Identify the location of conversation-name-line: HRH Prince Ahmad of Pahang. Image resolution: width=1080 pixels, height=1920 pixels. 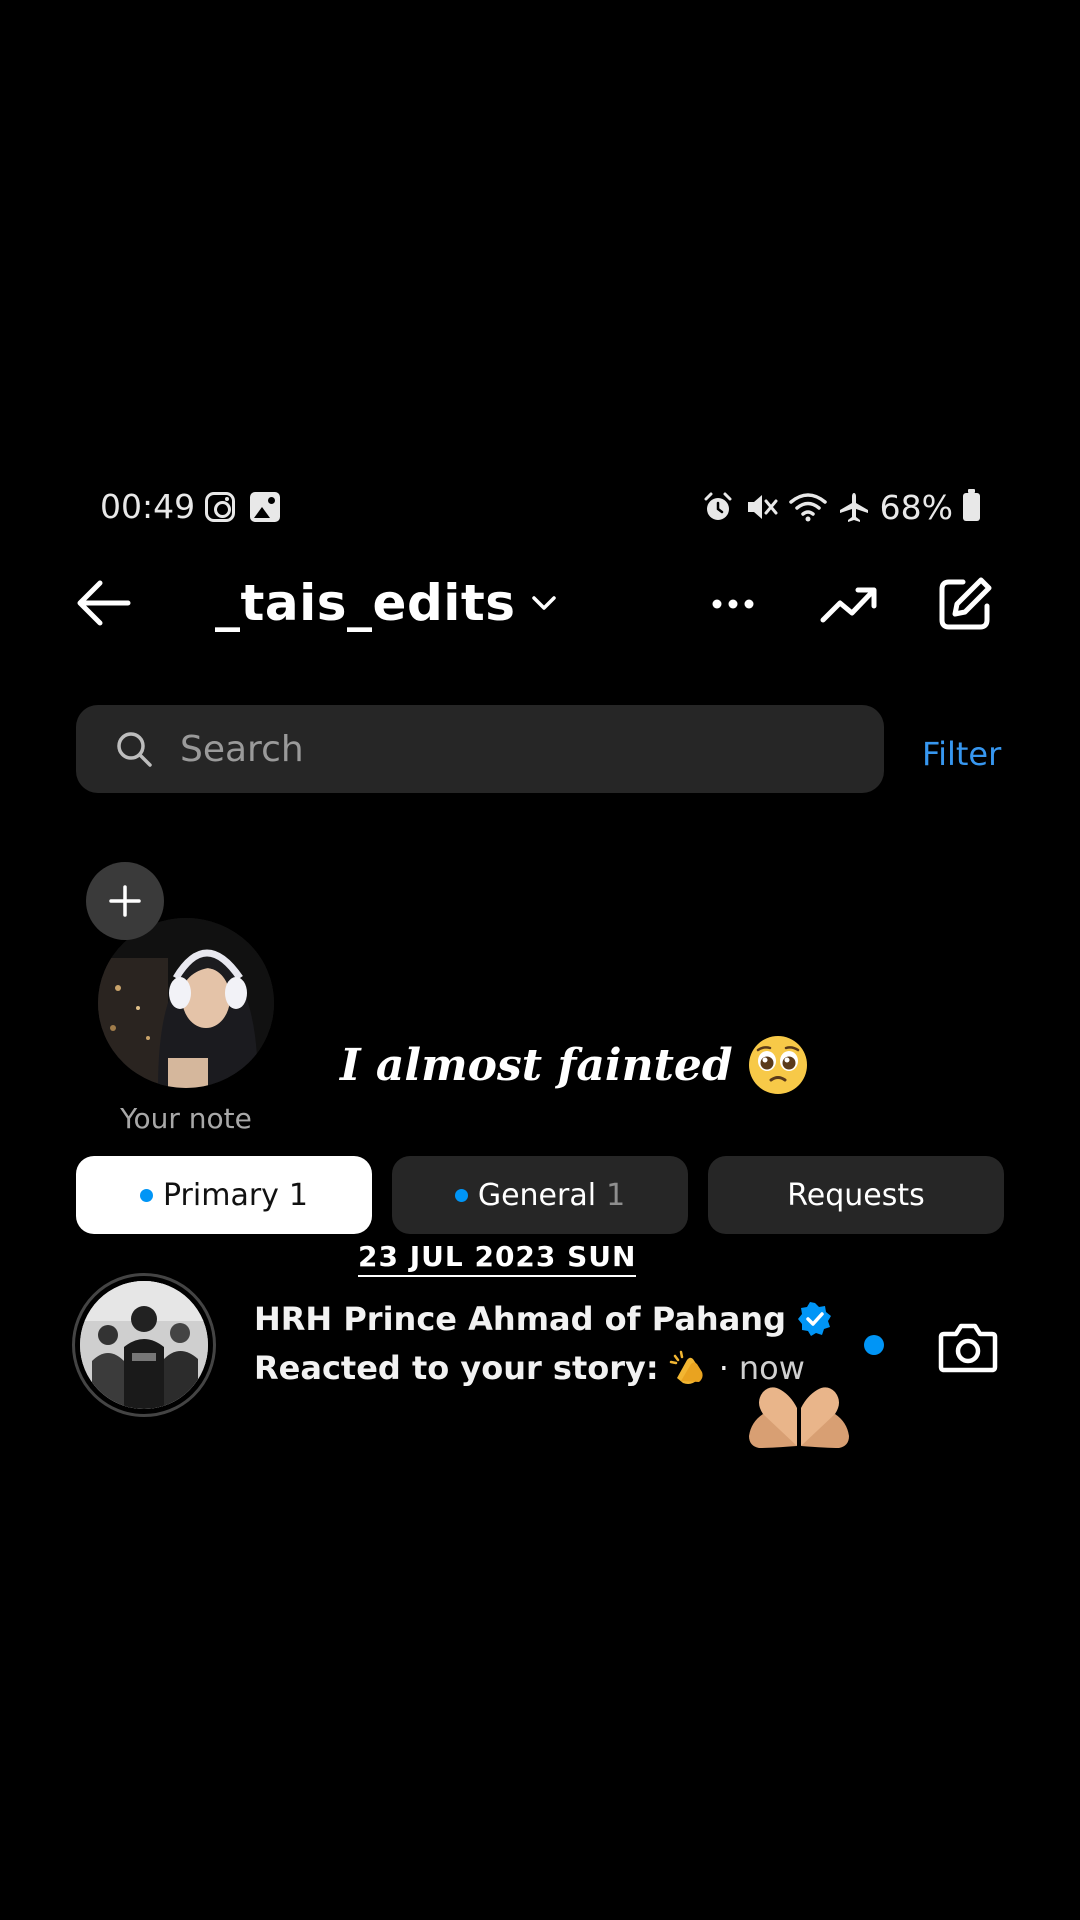
(543, 1319).